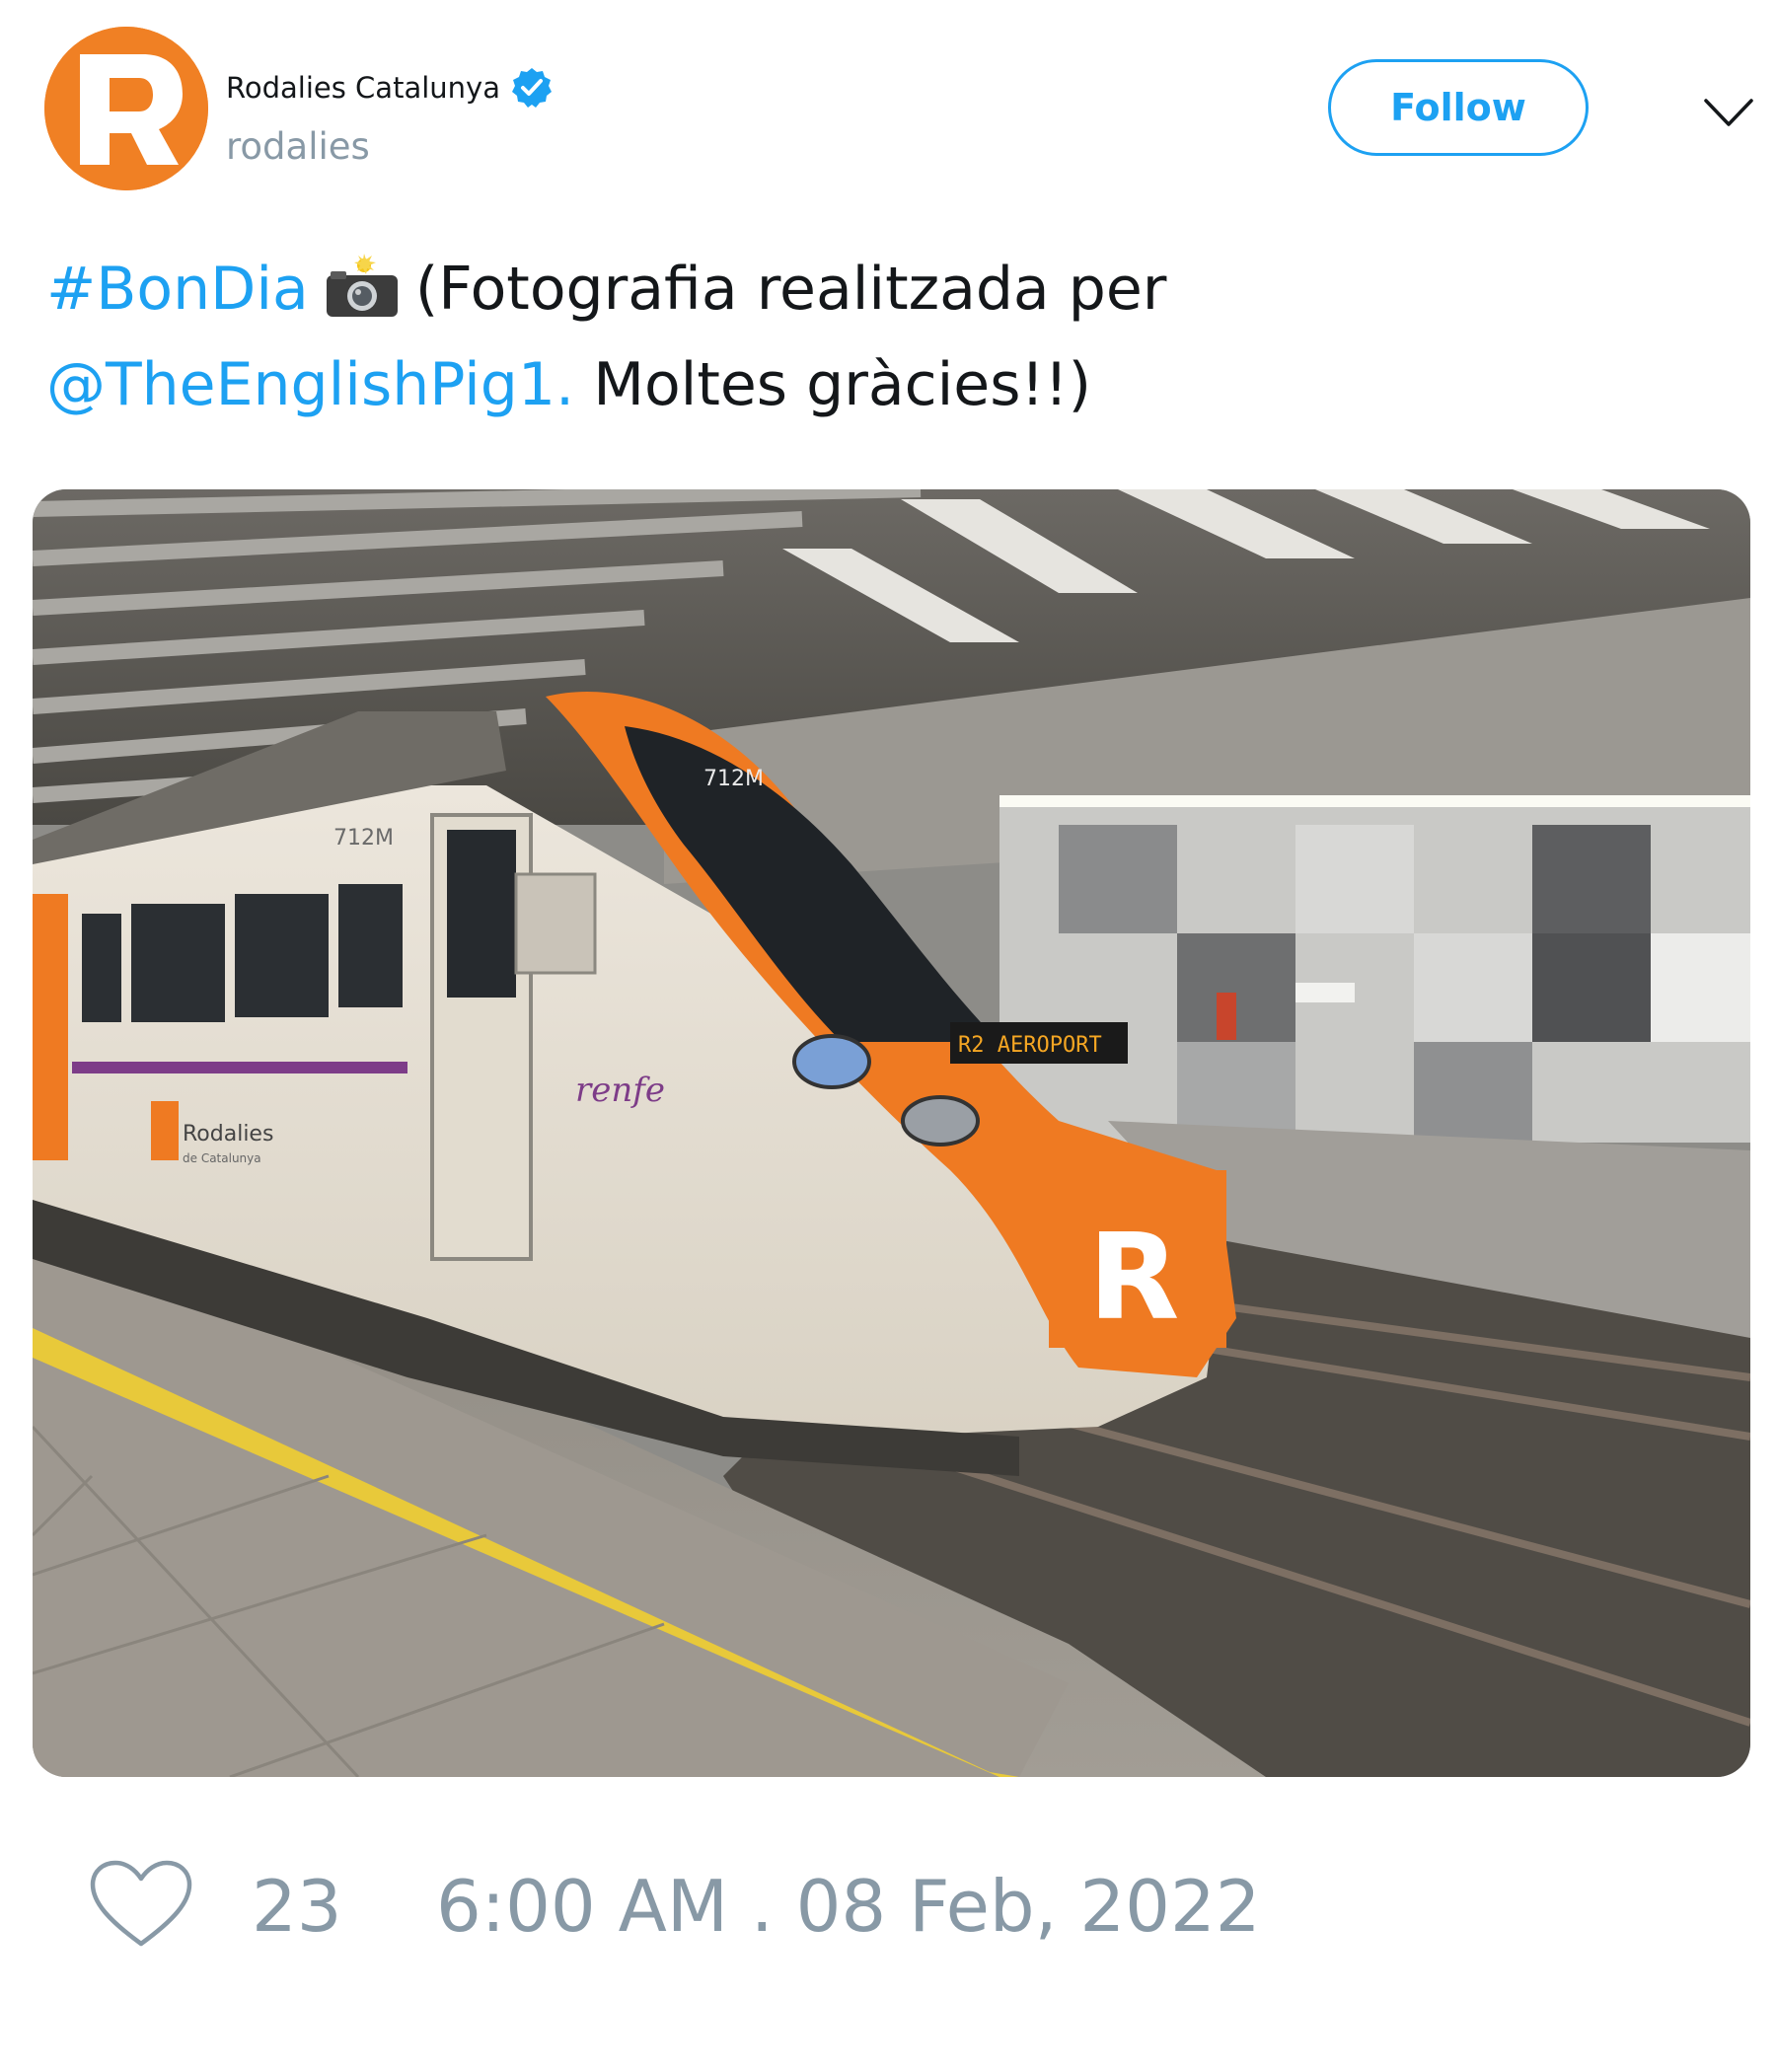 This screenshot has height=2072, width=1776. Describe the element at coordinates (1729, 112) in the screenshot. I see `chevron-down-icon` at that location.